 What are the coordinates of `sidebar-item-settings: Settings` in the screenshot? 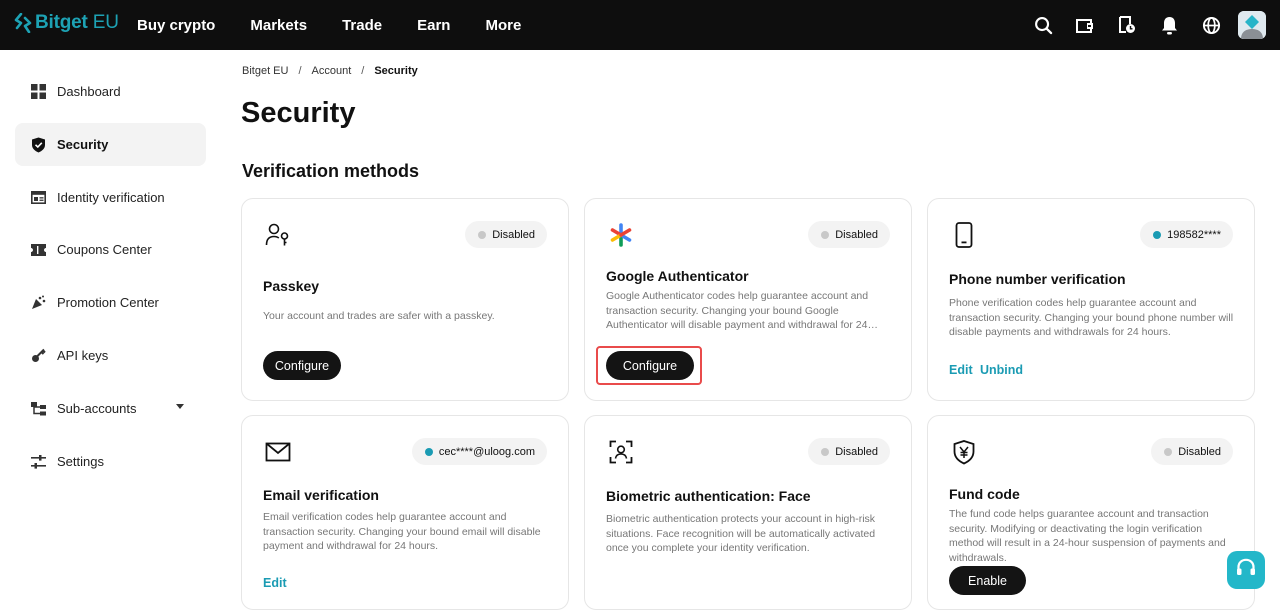 It's located at (110, 461).